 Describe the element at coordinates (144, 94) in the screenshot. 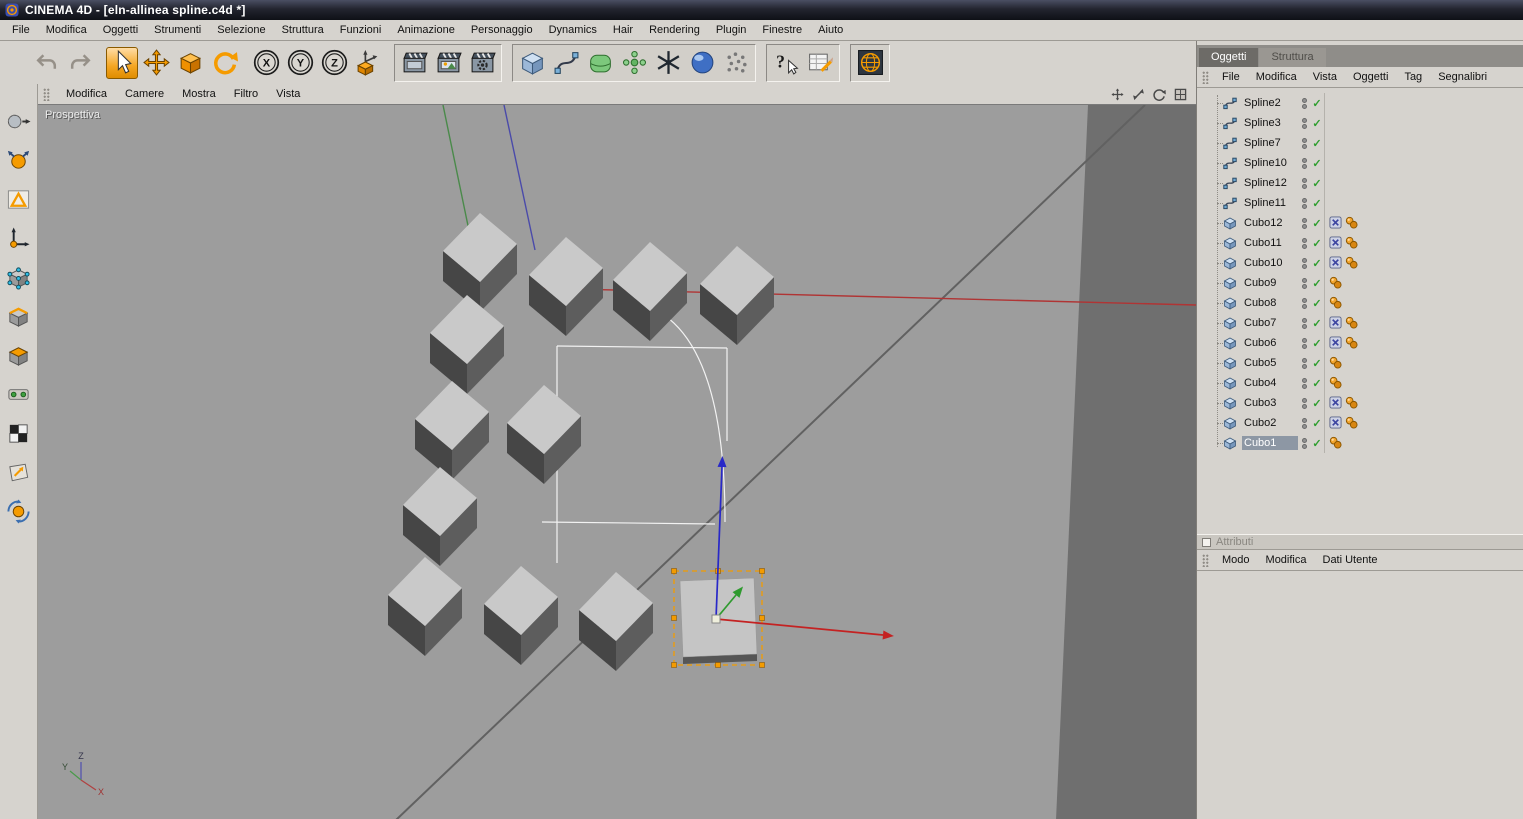

I see `viewport-menu-camere: Camere` at that location.